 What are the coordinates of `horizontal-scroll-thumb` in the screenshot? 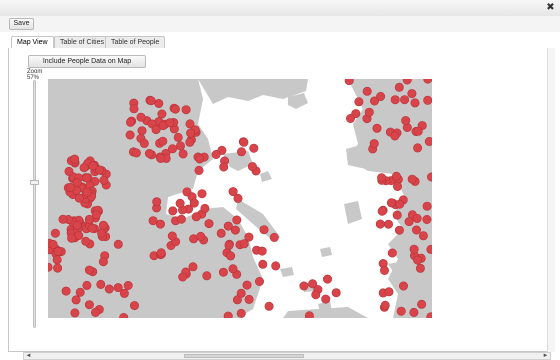 It's located at (244, 356).